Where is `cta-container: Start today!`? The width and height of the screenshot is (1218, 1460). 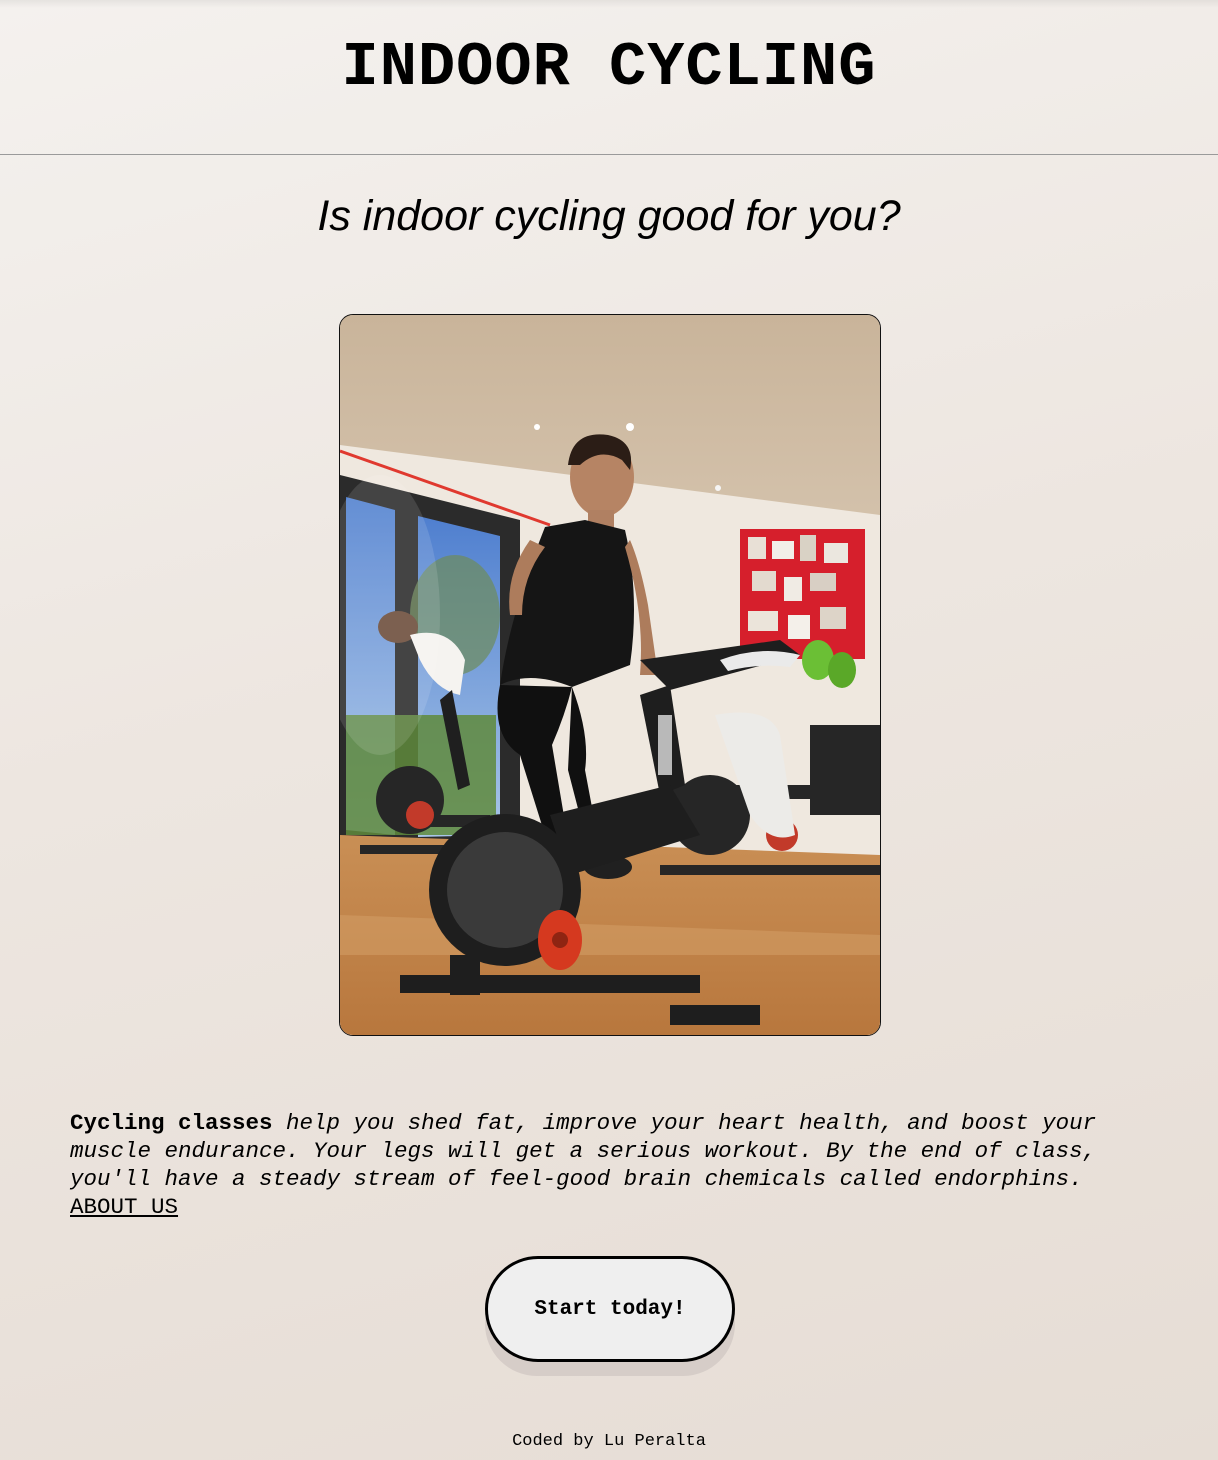 cta-container: Start today! is located at coordinates (610, 1316).